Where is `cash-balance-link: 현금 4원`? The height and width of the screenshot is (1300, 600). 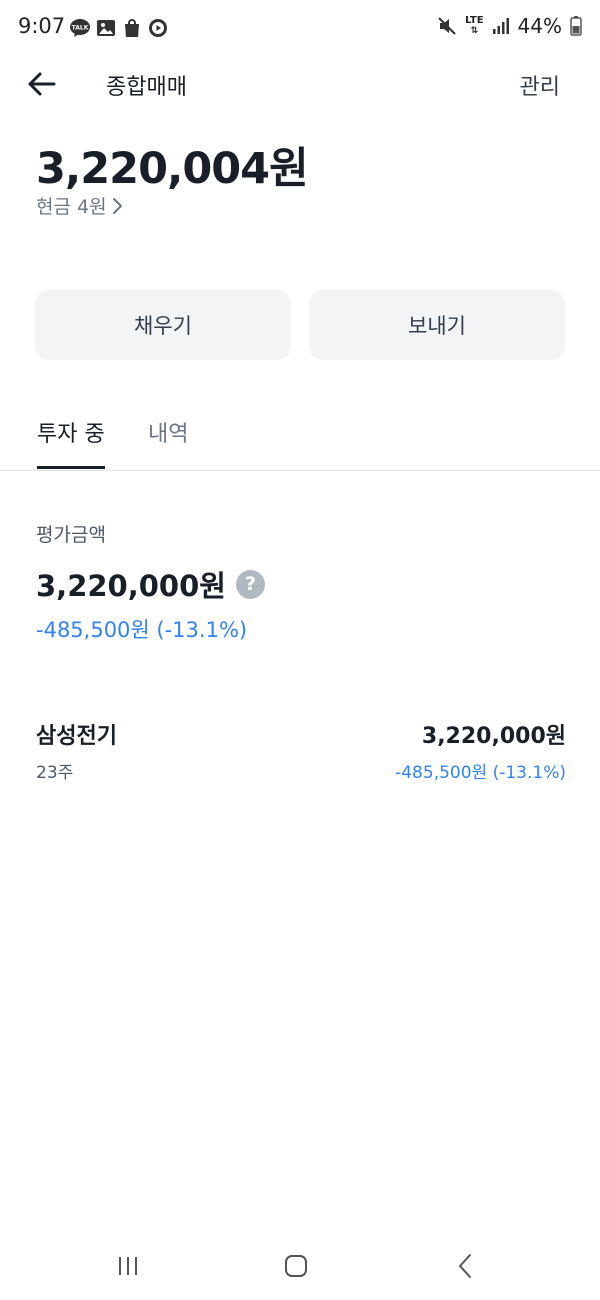
cash-balance-link: 현금 4원 is located at coordinates (80, 205).